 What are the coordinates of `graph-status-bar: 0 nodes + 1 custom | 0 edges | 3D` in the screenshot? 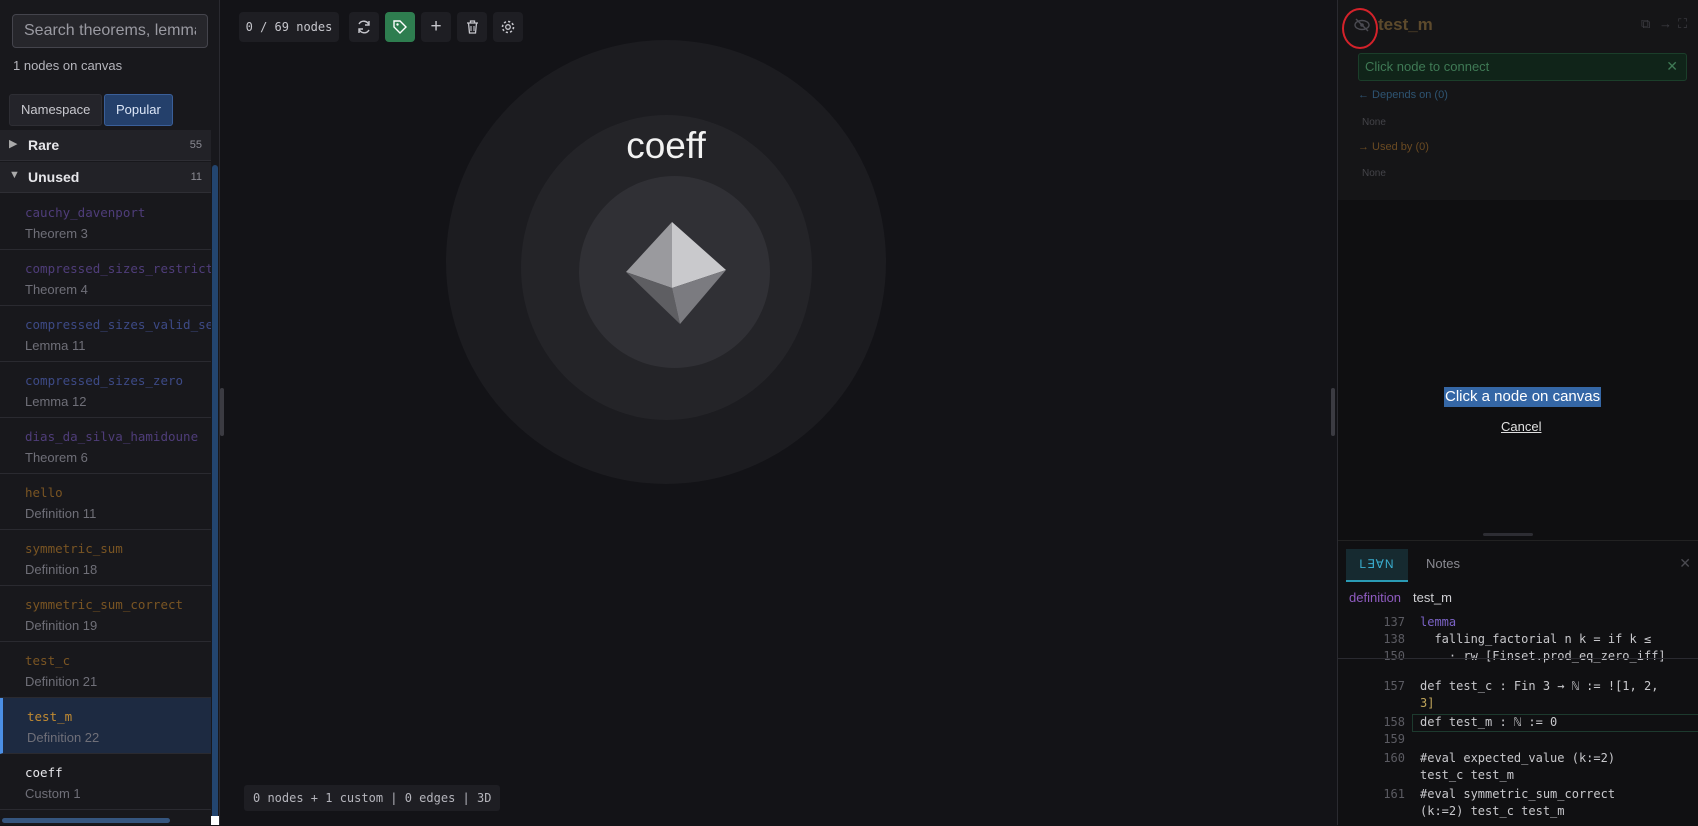 It's located at (372, 798).